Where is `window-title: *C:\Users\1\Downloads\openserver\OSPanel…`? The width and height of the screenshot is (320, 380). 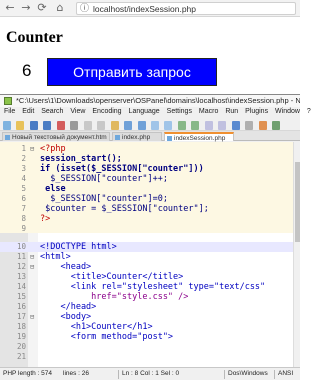 window-title: *C:\Users\1\Downloads\openserver\OSPanel… is located at coordinates (158, 100).